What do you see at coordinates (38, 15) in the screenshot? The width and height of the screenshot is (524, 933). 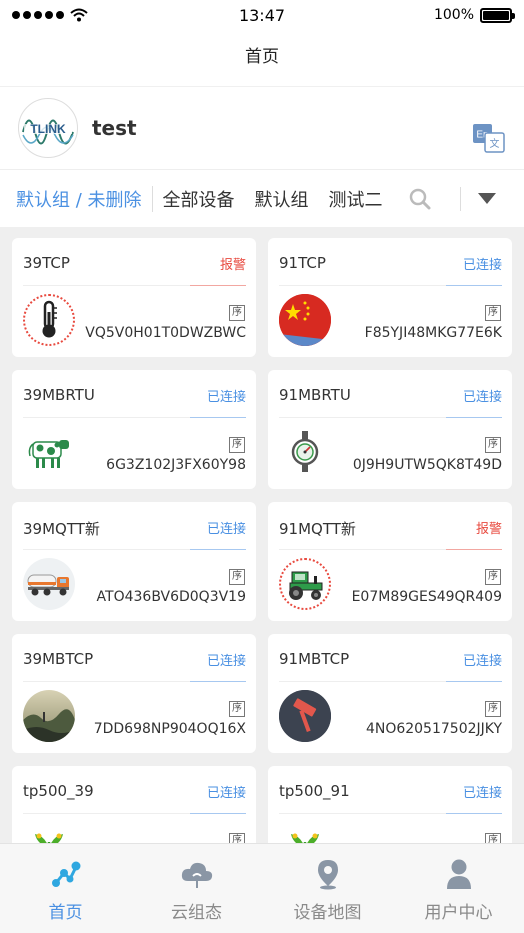 I see `signal-strength-icon` at bounding box center [38, 15].